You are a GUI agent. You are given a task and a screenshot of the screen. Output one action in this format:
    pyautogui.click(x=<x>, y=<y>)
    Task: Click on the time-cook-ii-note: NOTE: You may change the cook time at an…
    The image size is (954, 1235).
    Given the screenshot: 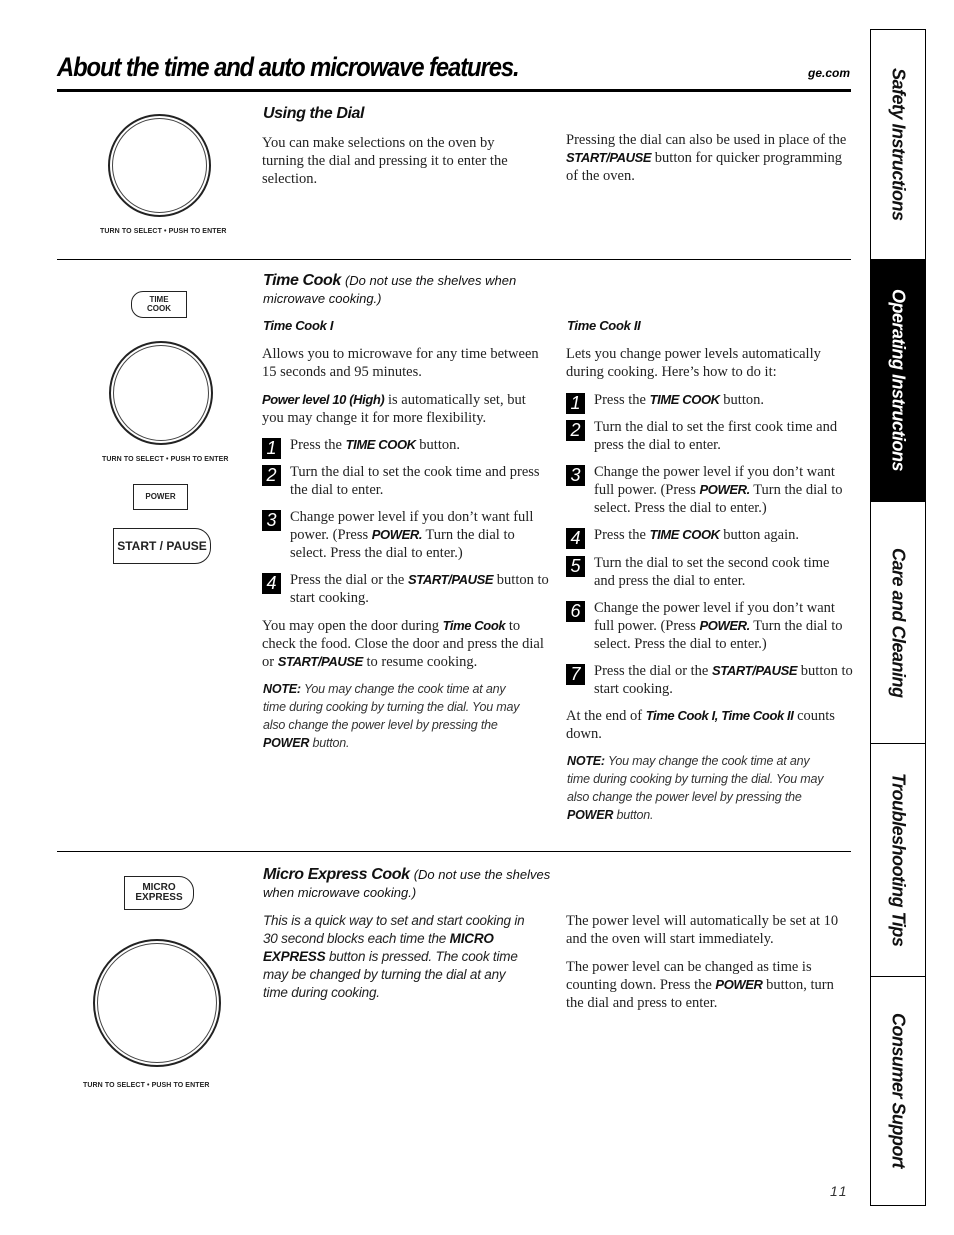 What is the action you would take?
    pyautogui.click(x=695, y=788)
    